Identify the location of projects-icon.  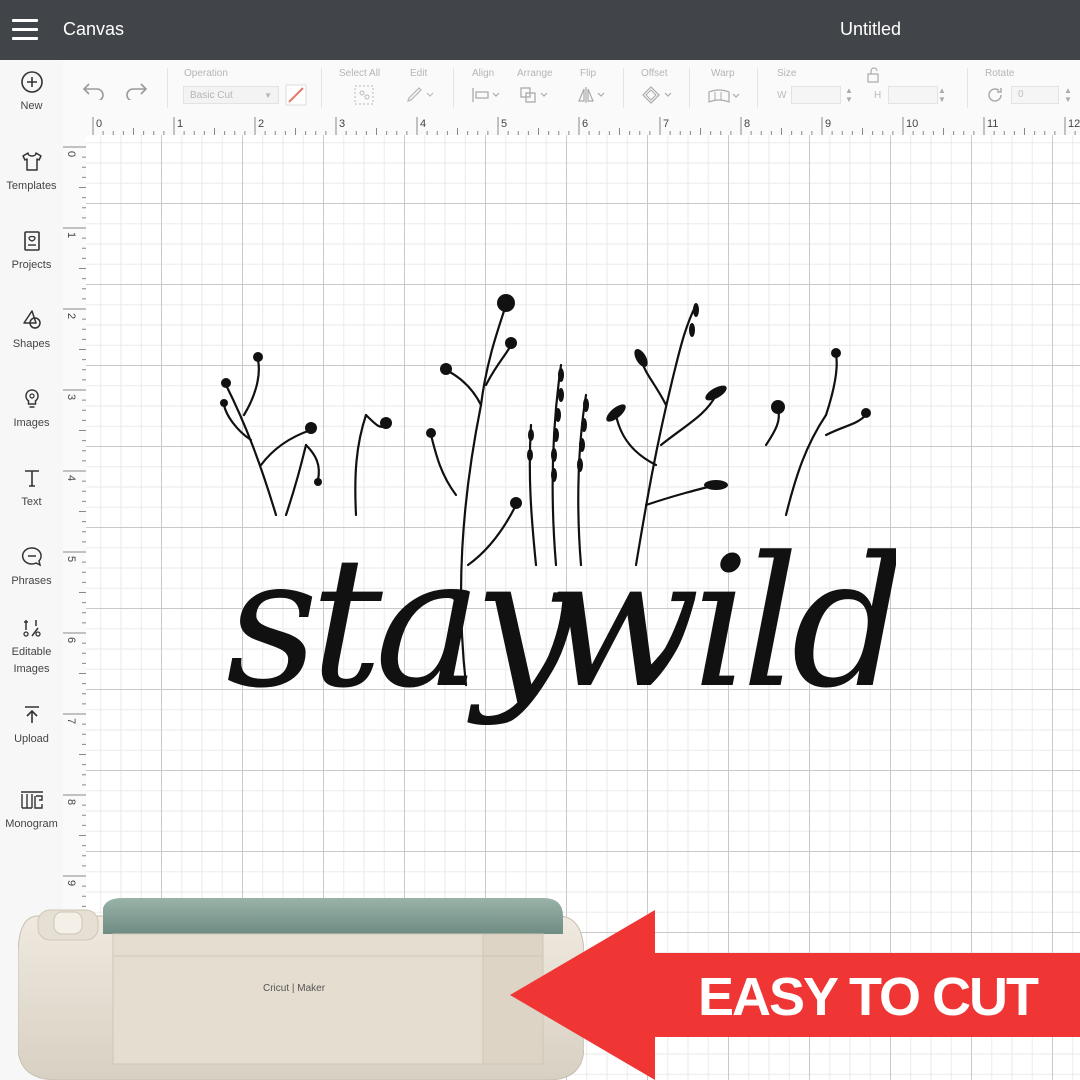
(31, 241).